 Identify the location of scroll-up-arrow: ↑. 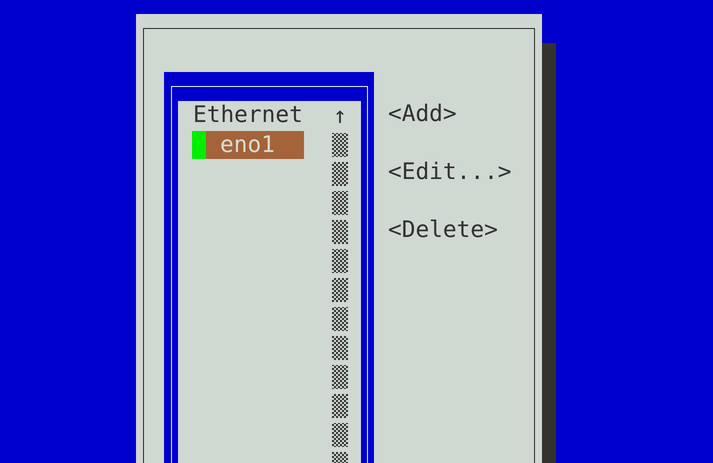
(340, 116).